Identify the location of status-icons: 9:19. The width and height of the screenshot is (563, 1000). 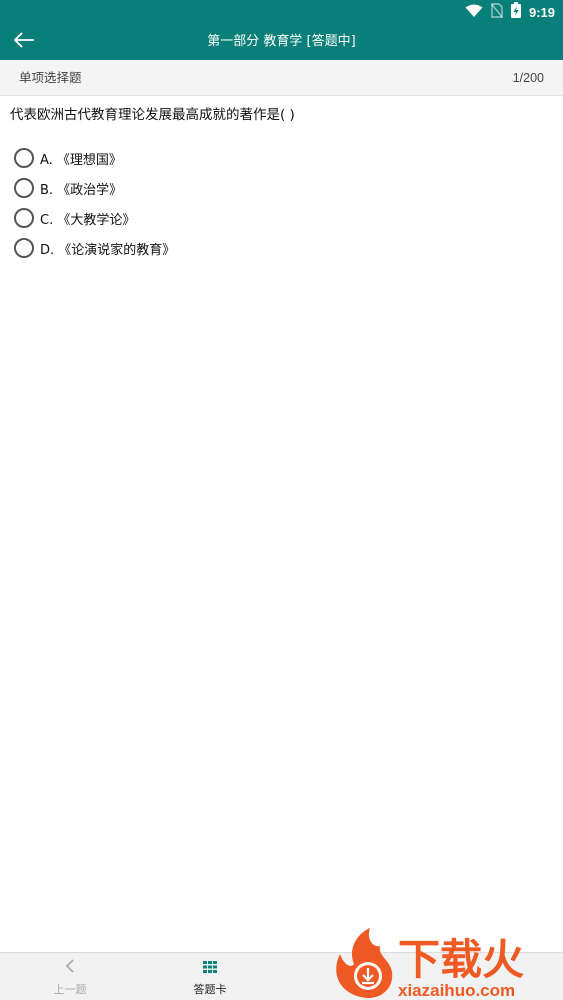
(510, 12).